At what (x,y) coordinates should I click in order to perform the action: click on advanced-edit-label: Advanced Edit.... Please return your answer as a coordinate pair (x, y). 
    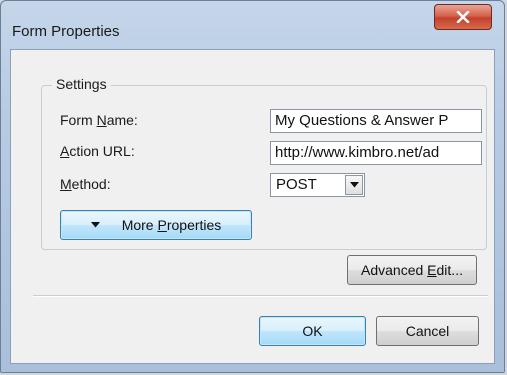
    Looking at the image, I should click on (412, 270).